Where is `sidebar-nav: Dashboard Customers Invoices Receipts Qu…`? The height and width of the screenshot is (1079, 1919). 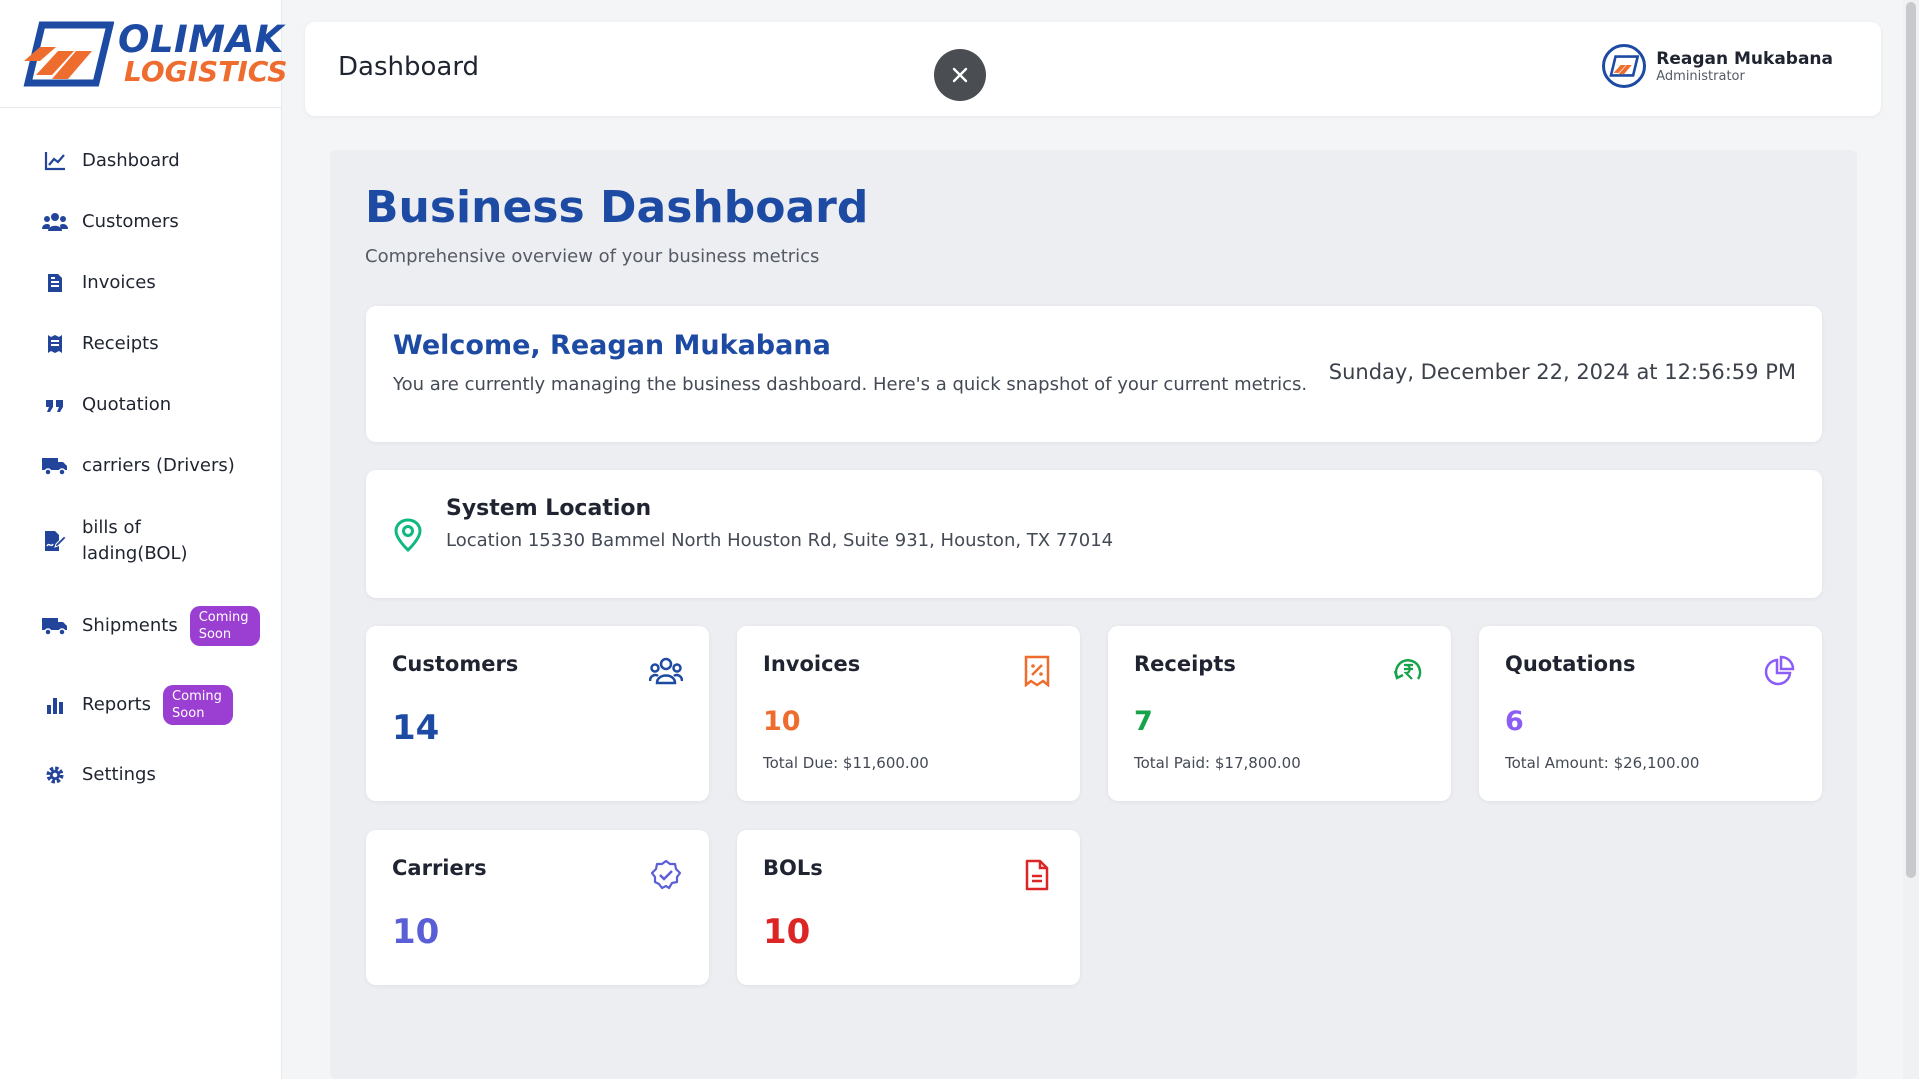 sidebar-nav: Dashboard Customers Invoices Receipts Qu… is located at coordinates (140, 456).